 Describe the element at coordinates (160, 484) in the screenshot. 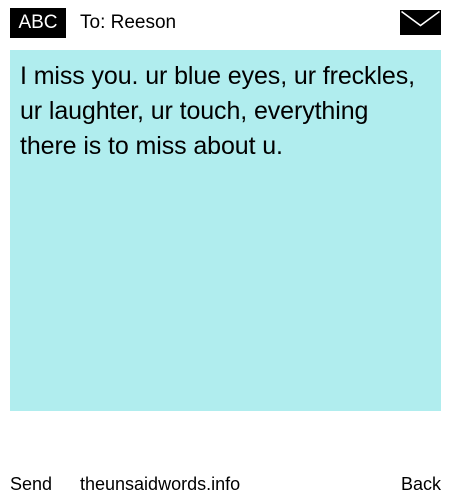

I see `site-link: theunsaidwords.info` at that location.